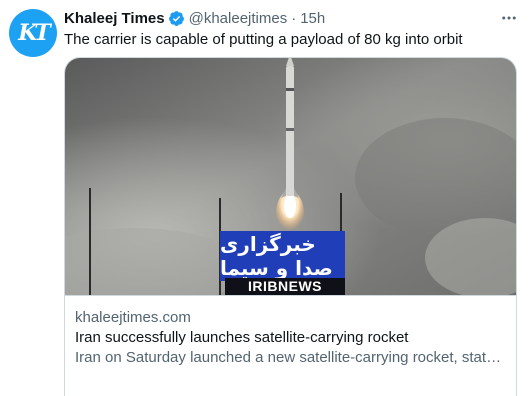 This screenshot has width=531, height=396. I want to click on watermark-english: IRIBNEWS, so click(285, 286).